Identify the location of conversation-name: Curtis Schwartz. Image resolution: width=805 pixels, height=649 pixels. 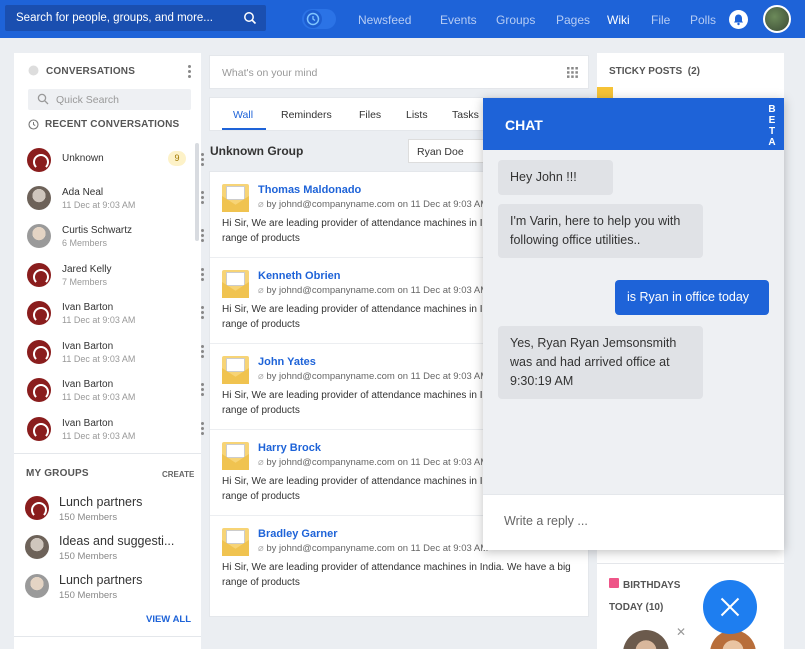
(97, 230).